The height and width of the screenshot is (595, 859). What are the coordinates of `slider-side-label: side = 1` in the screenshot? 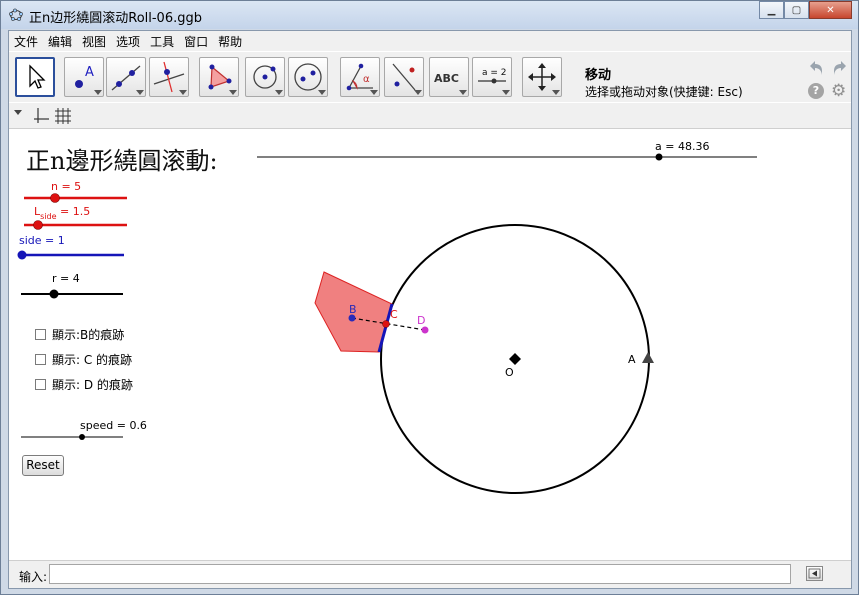 It's located at (42, 240).